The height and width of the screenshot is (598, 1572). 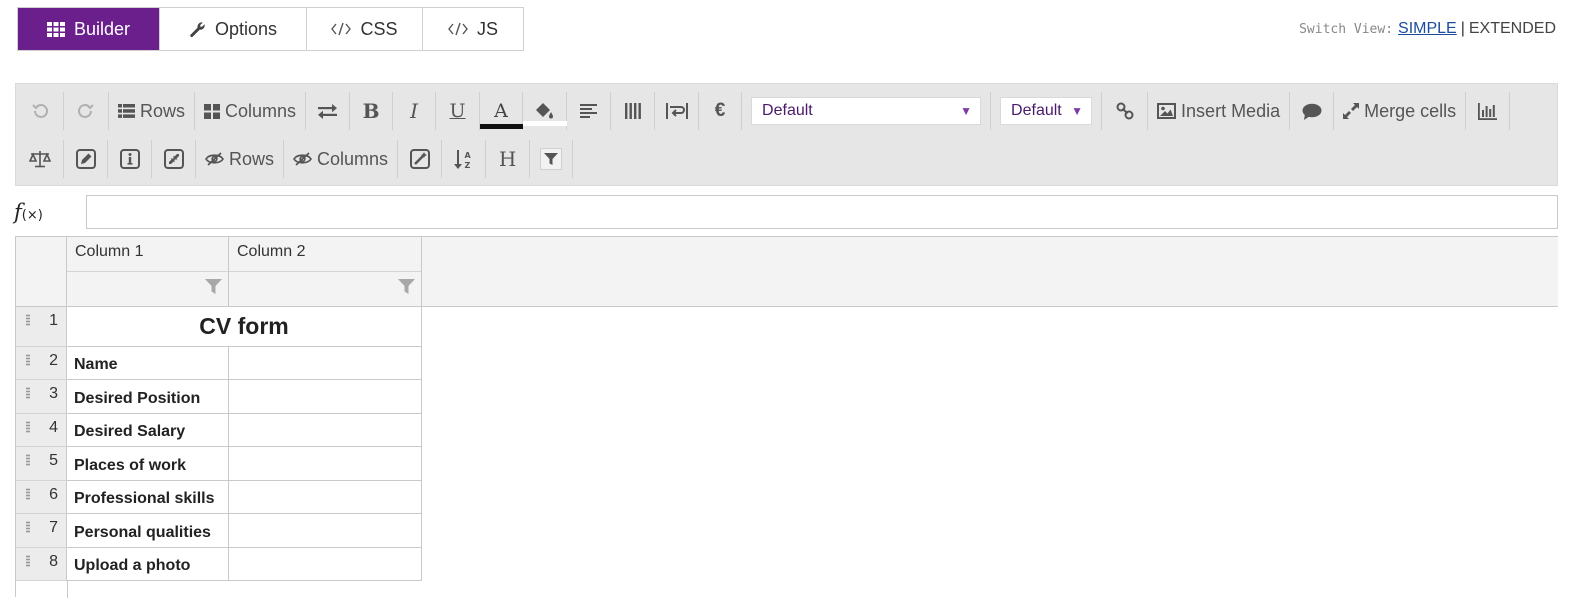 I want to click on tab-css: CSS, so click(x=365, y=29).